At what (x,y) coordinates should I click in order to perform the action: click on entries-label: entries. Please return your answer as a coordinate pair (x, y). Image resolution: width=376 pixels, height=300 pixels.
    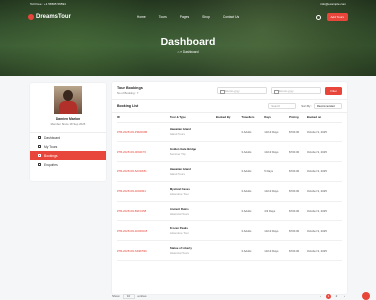
    Looking at the image, I should click on (142, 296).